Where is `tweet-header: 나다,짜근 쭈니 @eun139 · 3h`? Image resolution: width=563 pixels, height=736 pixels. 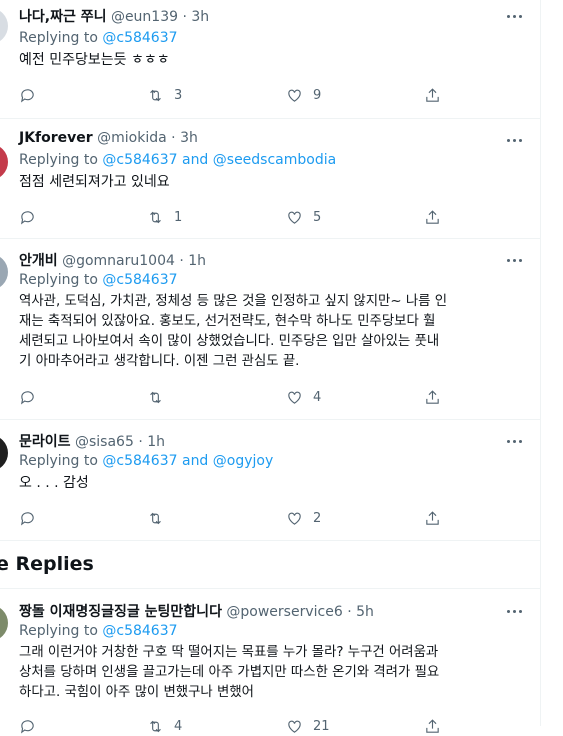 tweet-header: 나다,짜근 쭈니 @eun139 · 3h is located at coordinates (114, 16).